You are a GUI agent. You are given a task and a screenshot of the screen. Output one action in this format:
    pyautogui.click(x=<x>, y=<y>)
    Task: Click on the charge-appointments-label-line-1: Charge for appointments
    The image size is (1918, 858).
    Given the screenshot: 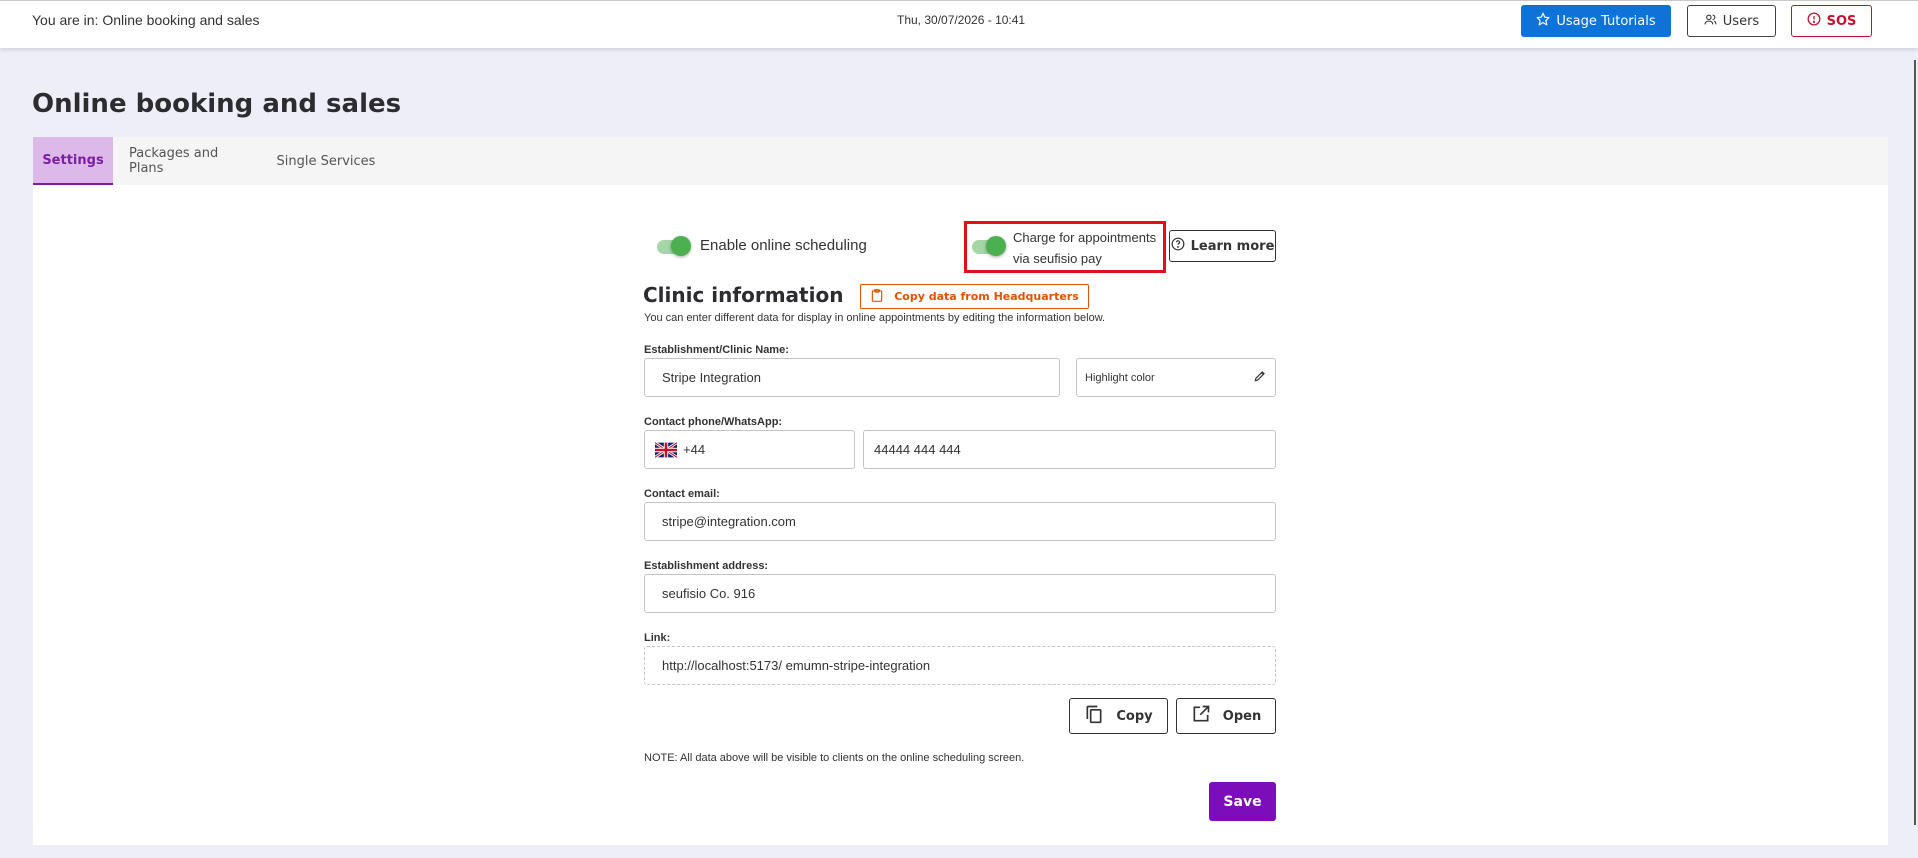 What is the action you would take?
    pyautogui.click(x=1085, y=237)
    